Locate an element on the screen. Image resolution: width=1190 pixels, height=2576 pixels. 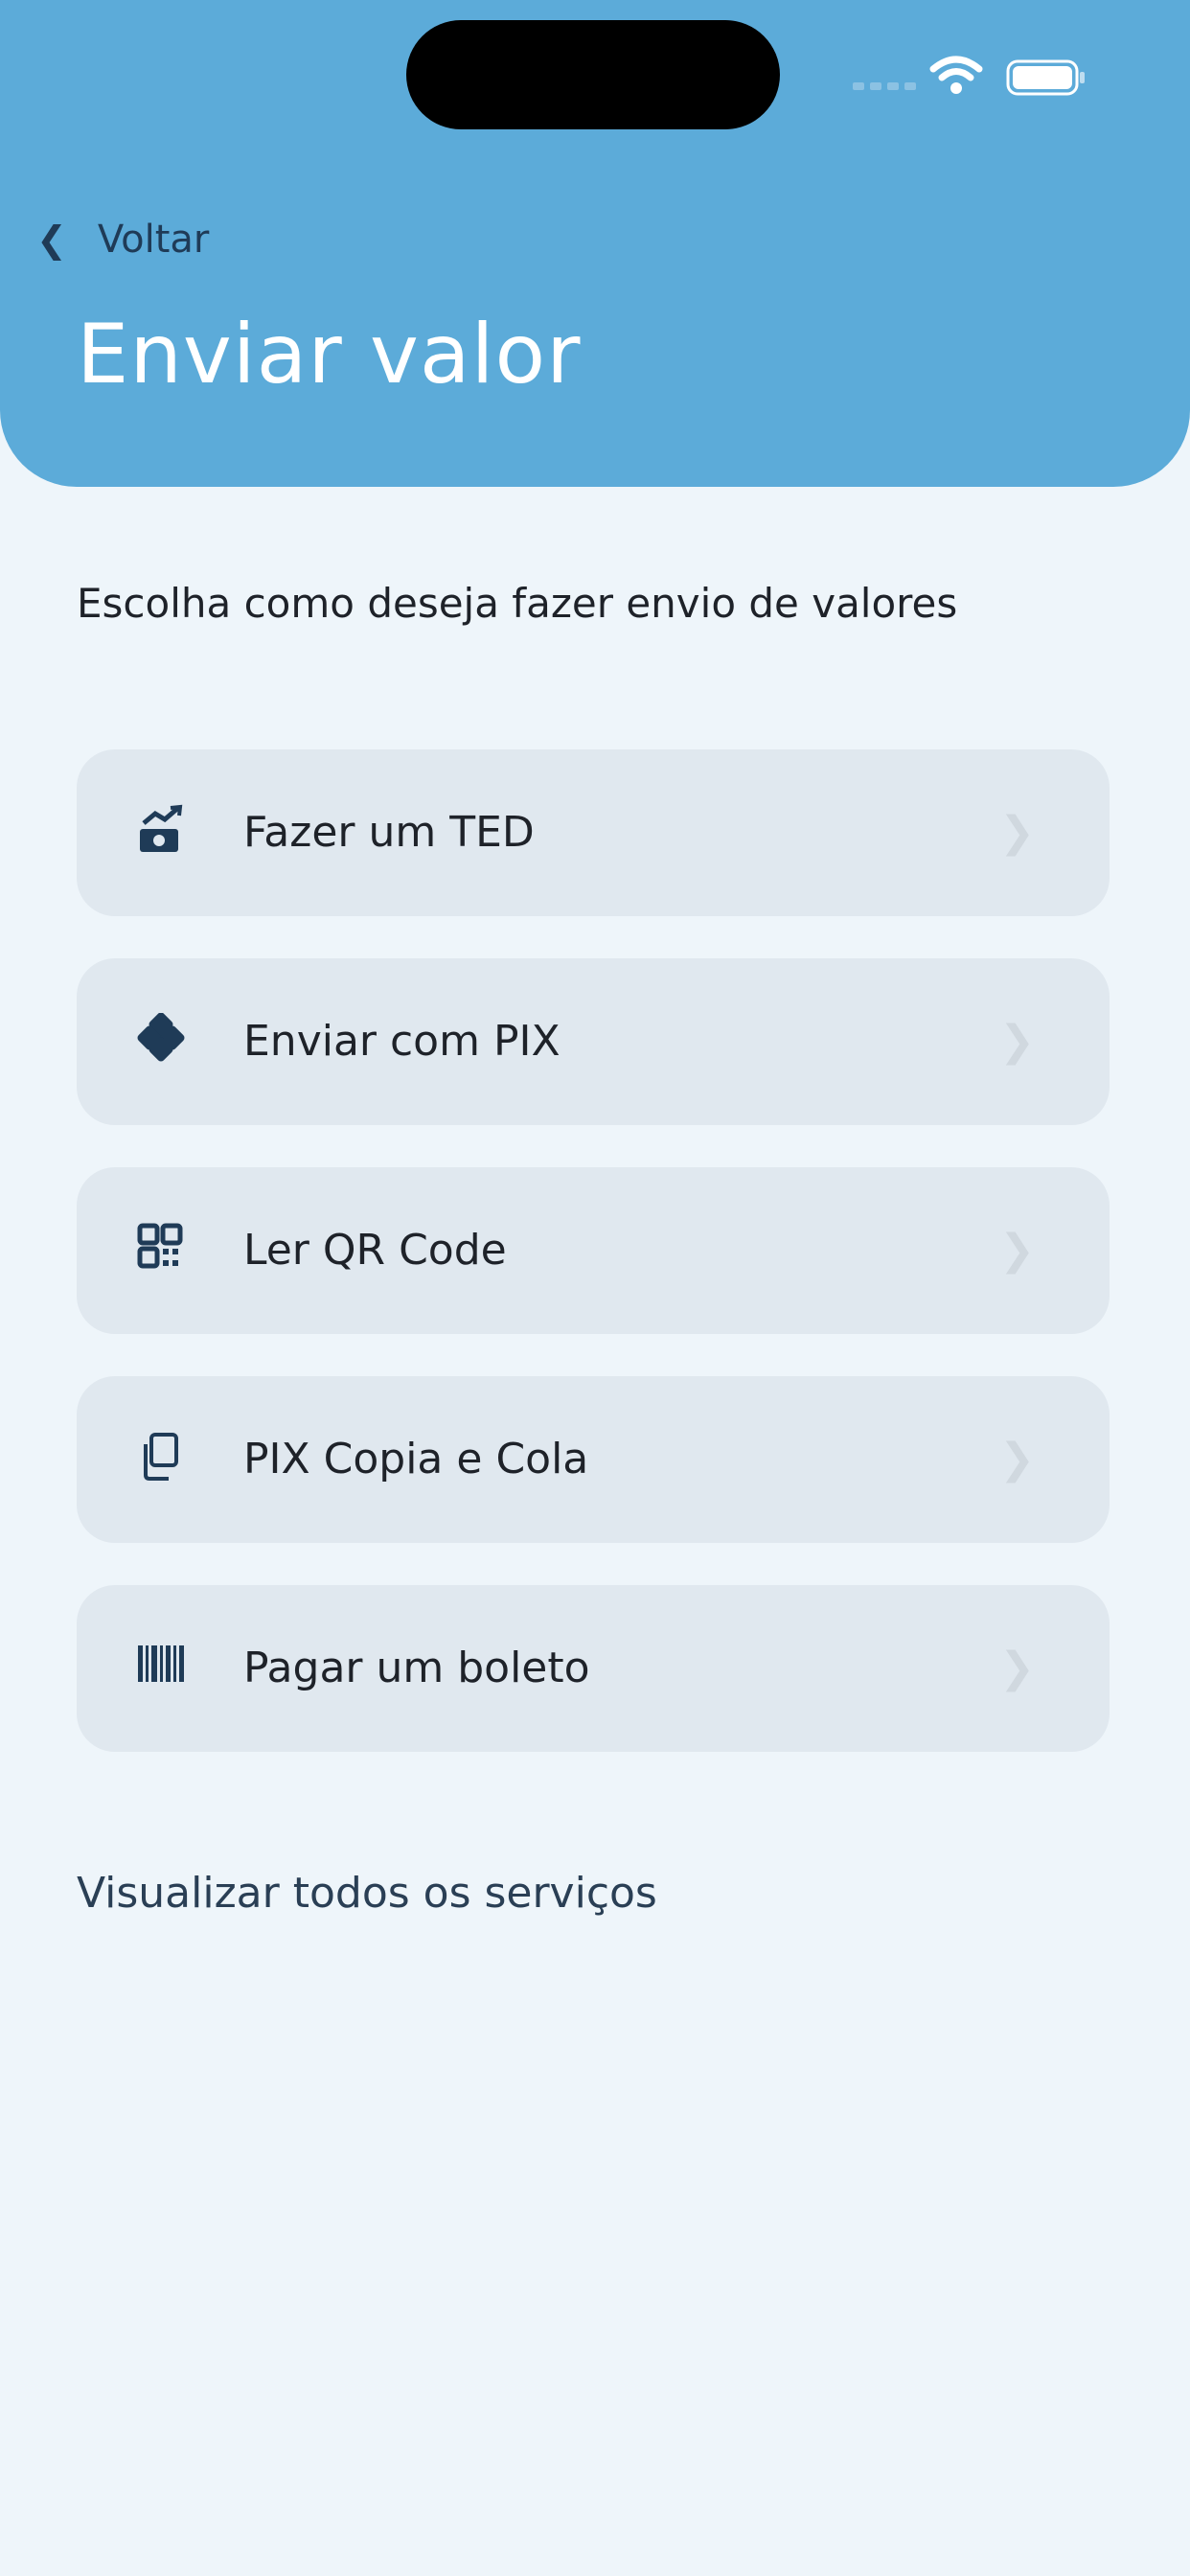
option-label: Fazer um TED is located at coordinates (389, 832).